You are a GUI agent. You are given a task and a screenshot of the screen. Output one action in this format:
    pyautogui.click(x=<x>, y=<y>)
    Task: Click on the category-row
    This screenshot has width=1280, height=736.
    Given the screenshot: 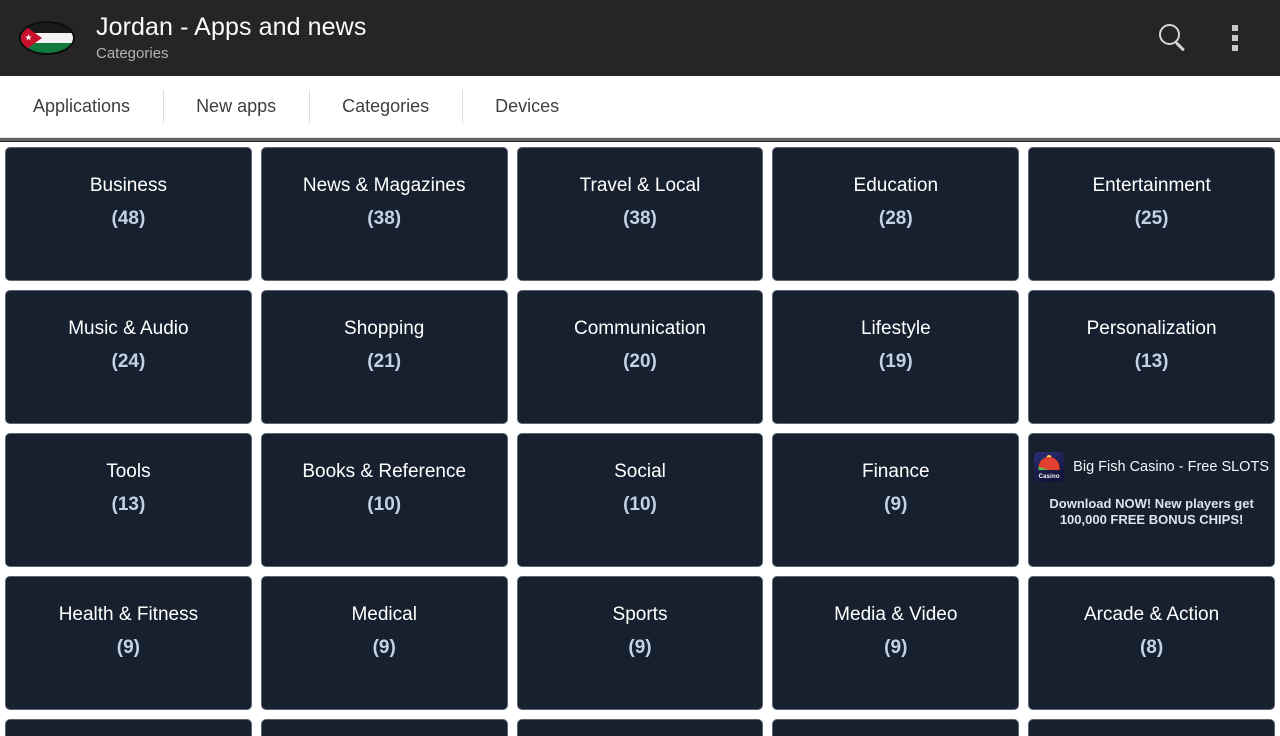 What is the action you would take?
    pyautogui.click(x=640, y=727)
    